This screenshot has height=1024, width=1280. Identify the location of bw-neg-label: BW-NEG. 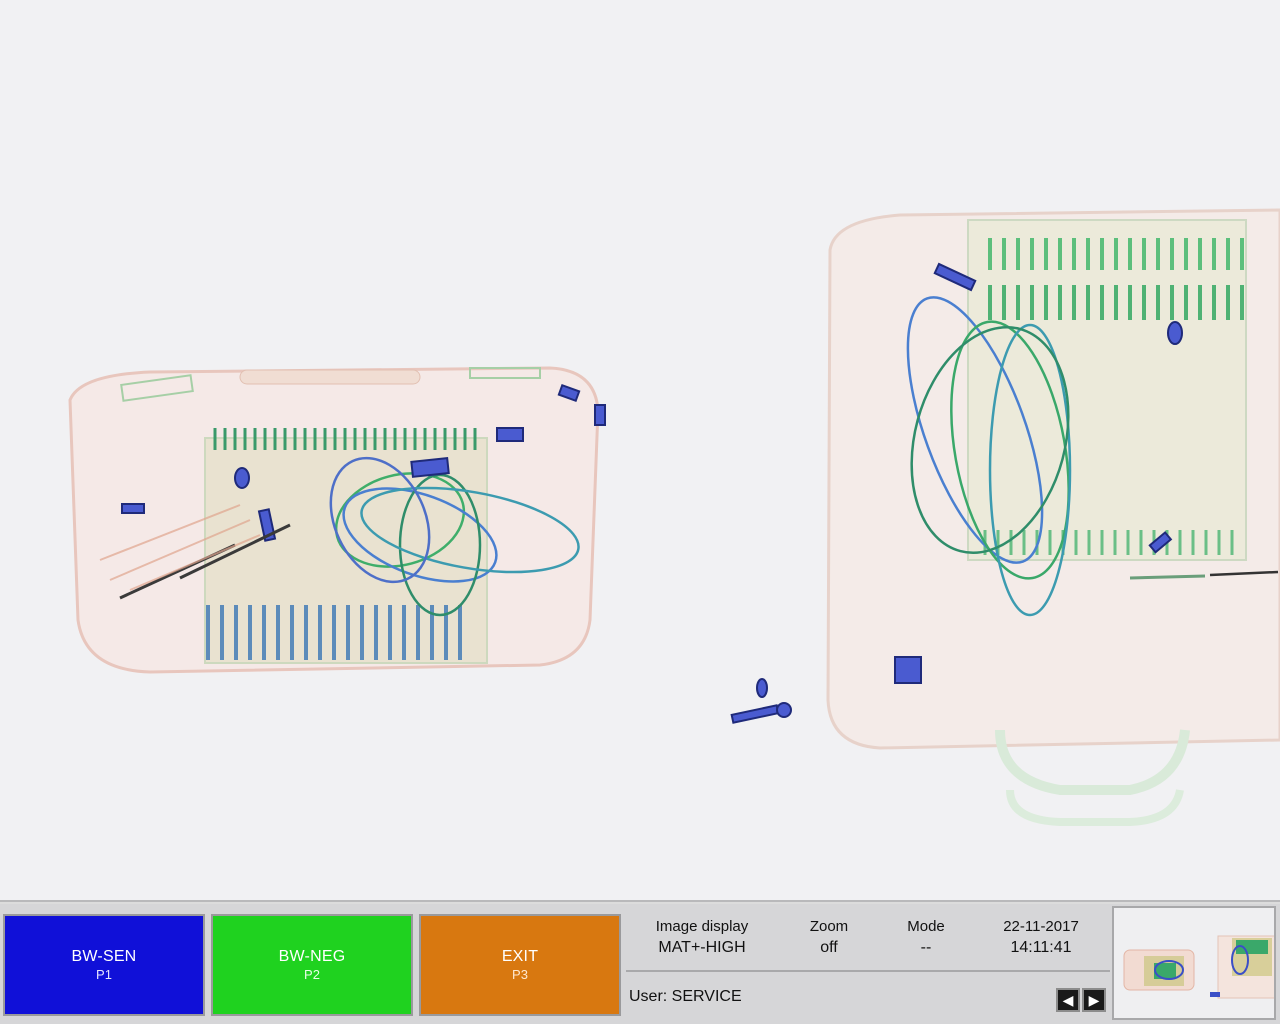
(312, 956).